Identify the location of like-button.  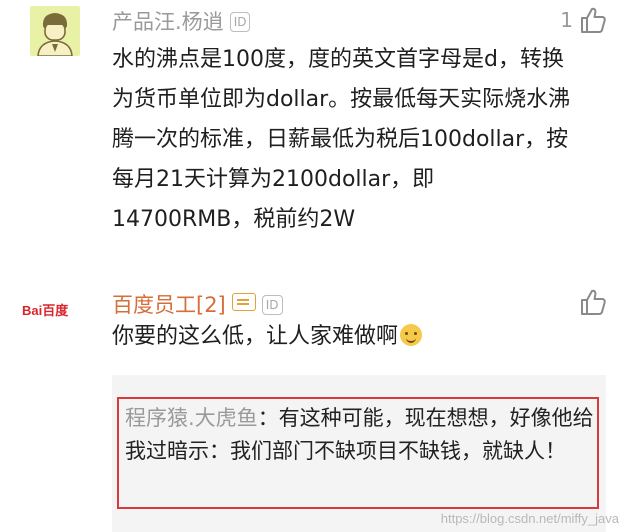
(593, 302).